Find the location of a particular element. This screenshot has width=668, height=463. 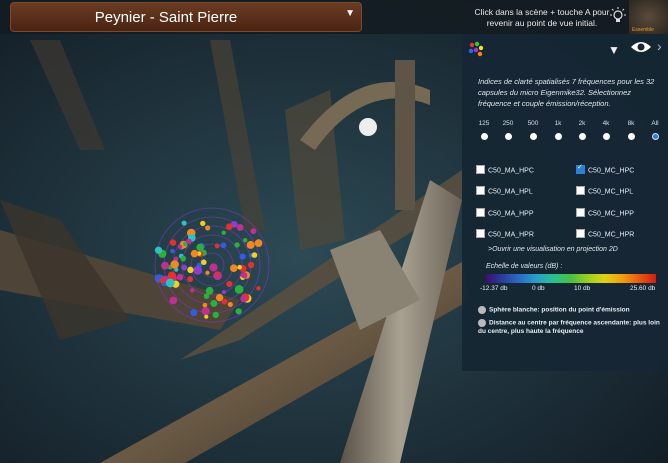

collapse-triangle-icon: ▼ is located at coordinates (614, 50).